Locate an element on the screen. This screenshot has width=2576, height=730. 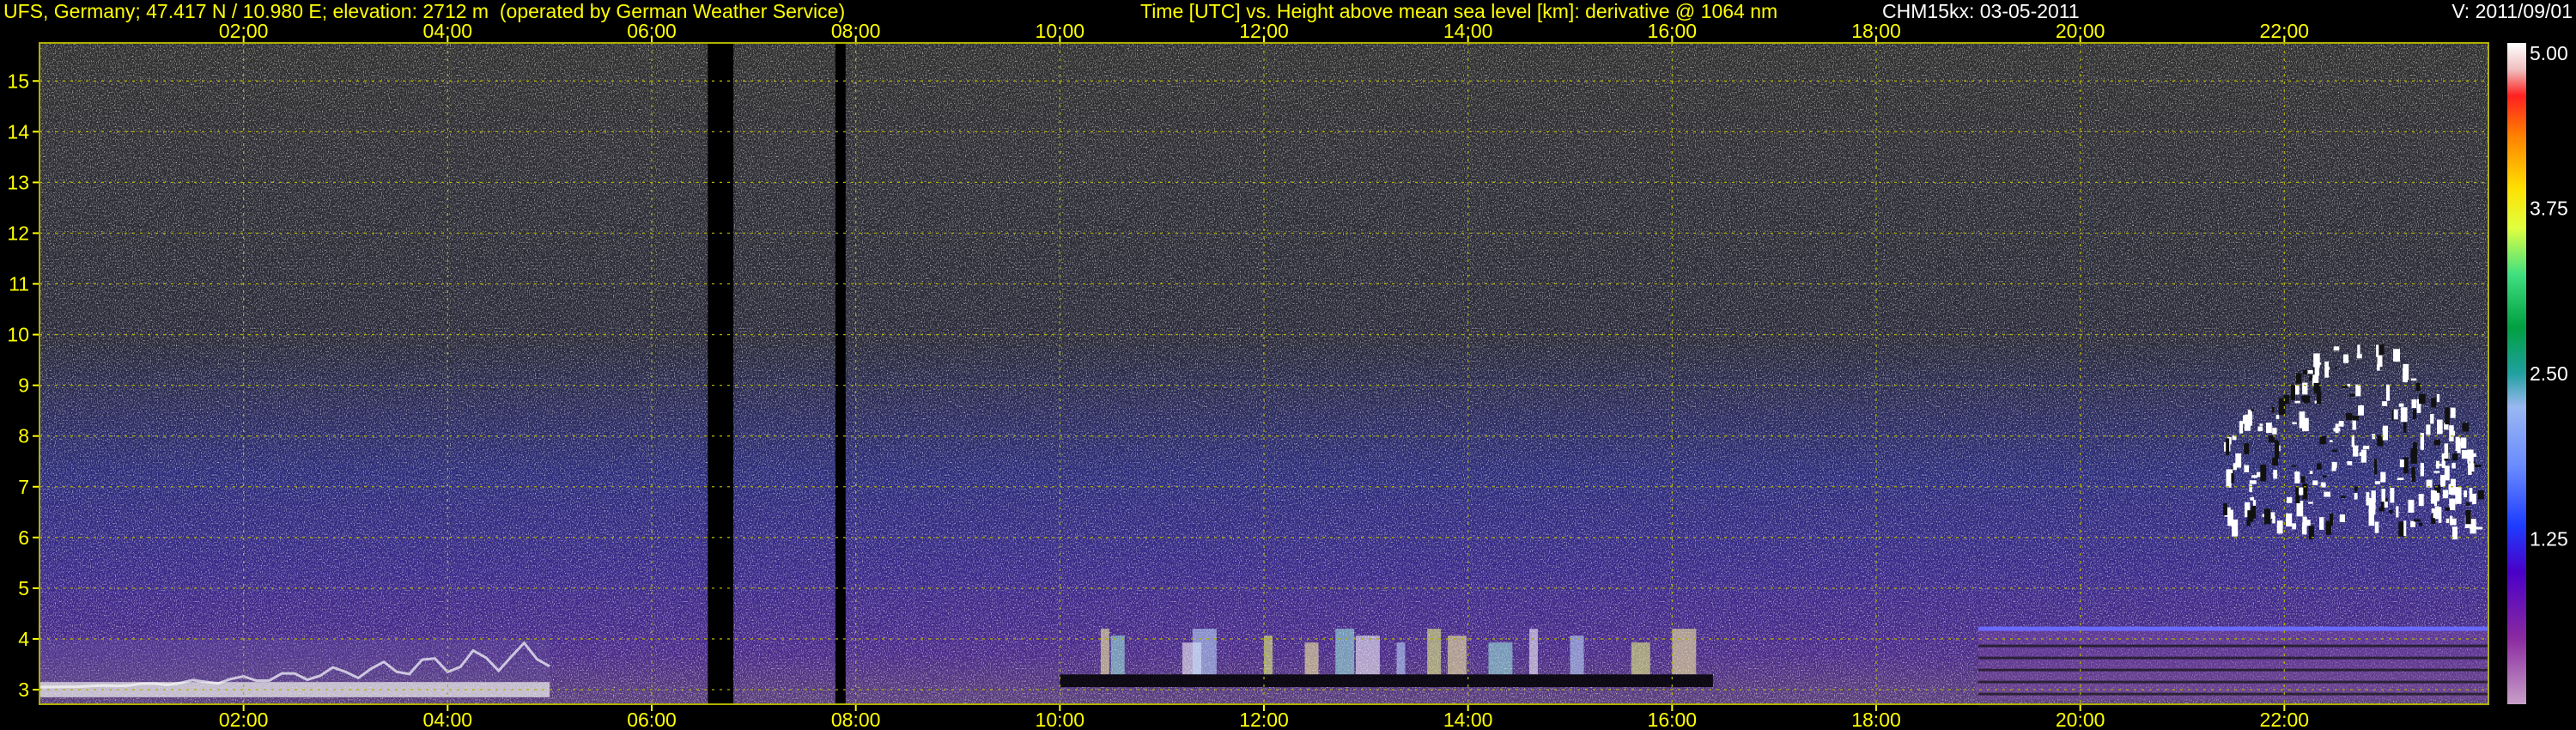
y-tick-label: 14 is located at coordinates (18, 131).